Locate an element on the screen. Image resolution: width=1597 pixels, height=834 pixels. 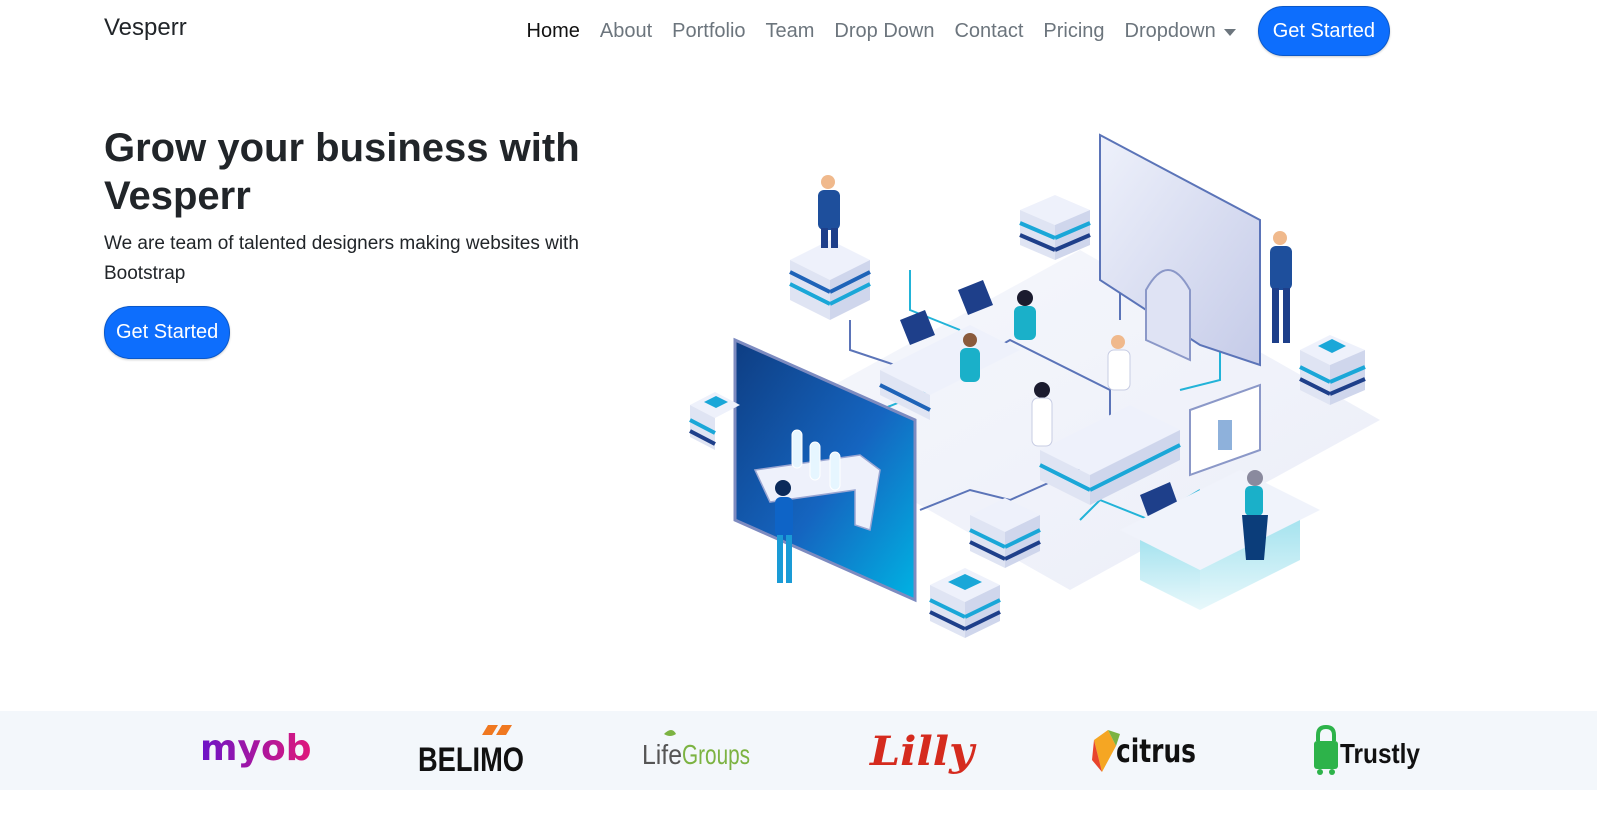
client-logo-lilly: Lilly is located at coordinates (926, 750).